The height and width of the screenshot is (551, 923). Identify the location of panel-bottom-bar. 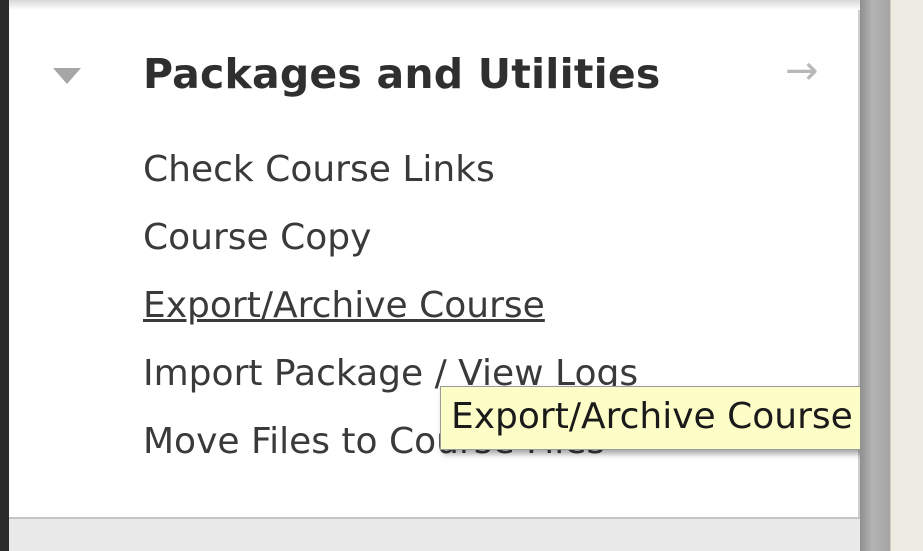
(434, 534).